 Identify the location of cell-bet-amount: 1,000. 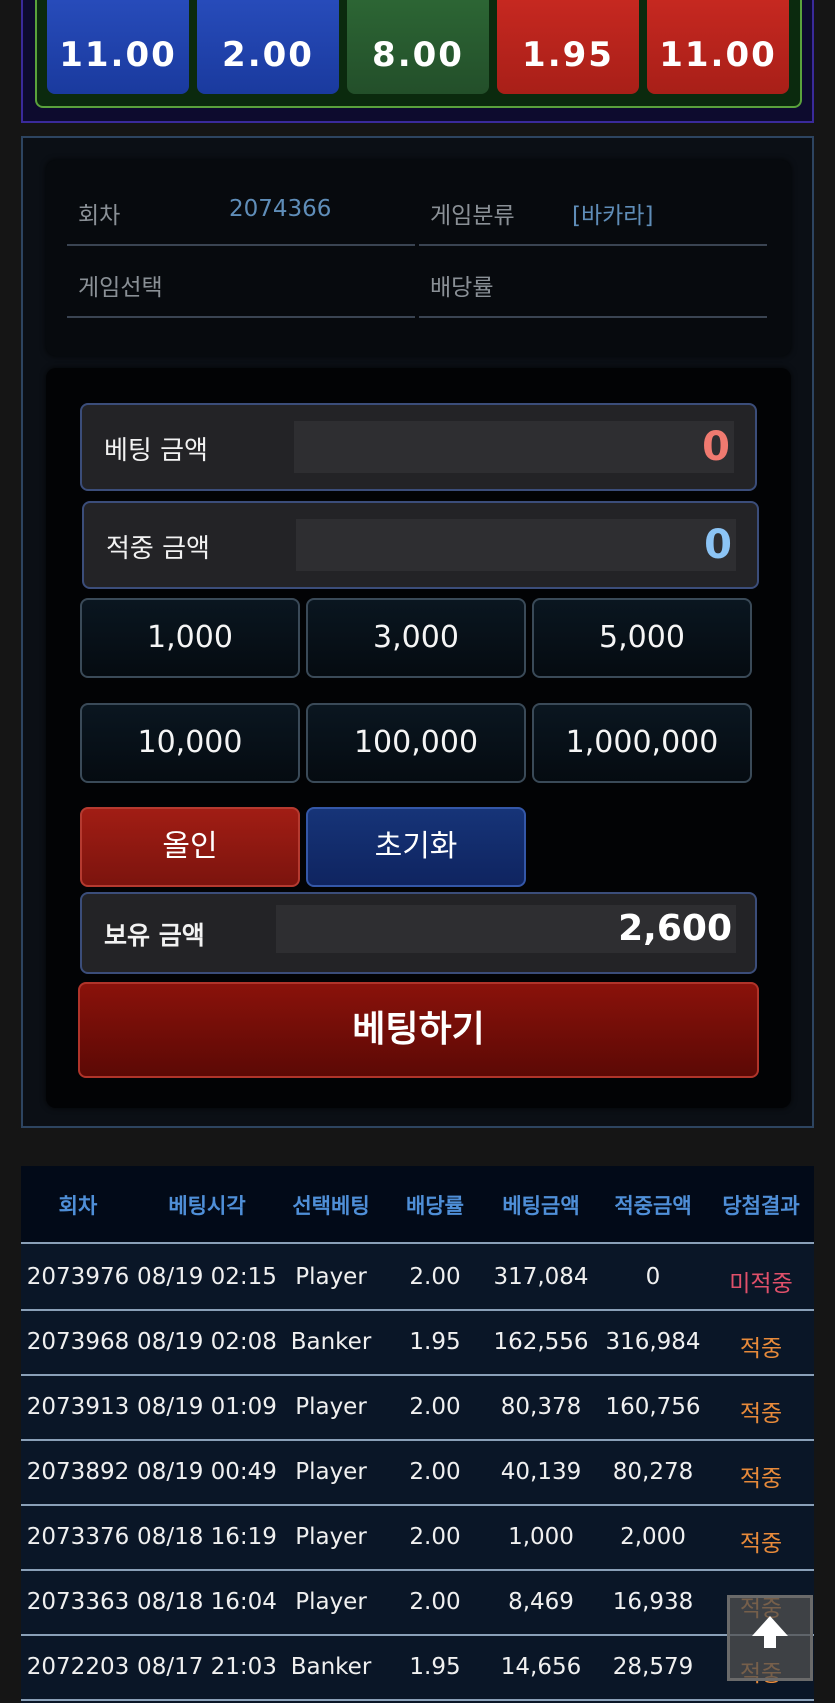
(541, 1537).